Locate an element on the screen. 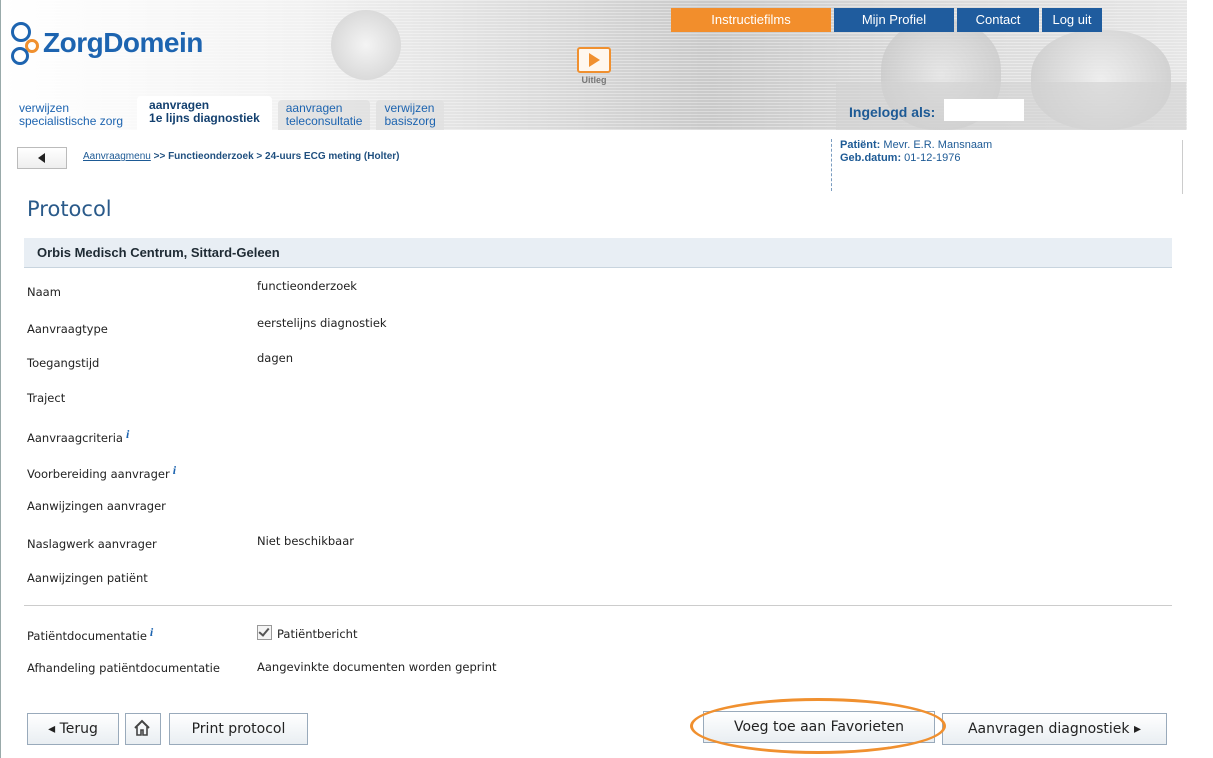 The height and width of the screenshot is (758, 1213). field-value: Niet beschikbaar is located at coordinates (305, 541).